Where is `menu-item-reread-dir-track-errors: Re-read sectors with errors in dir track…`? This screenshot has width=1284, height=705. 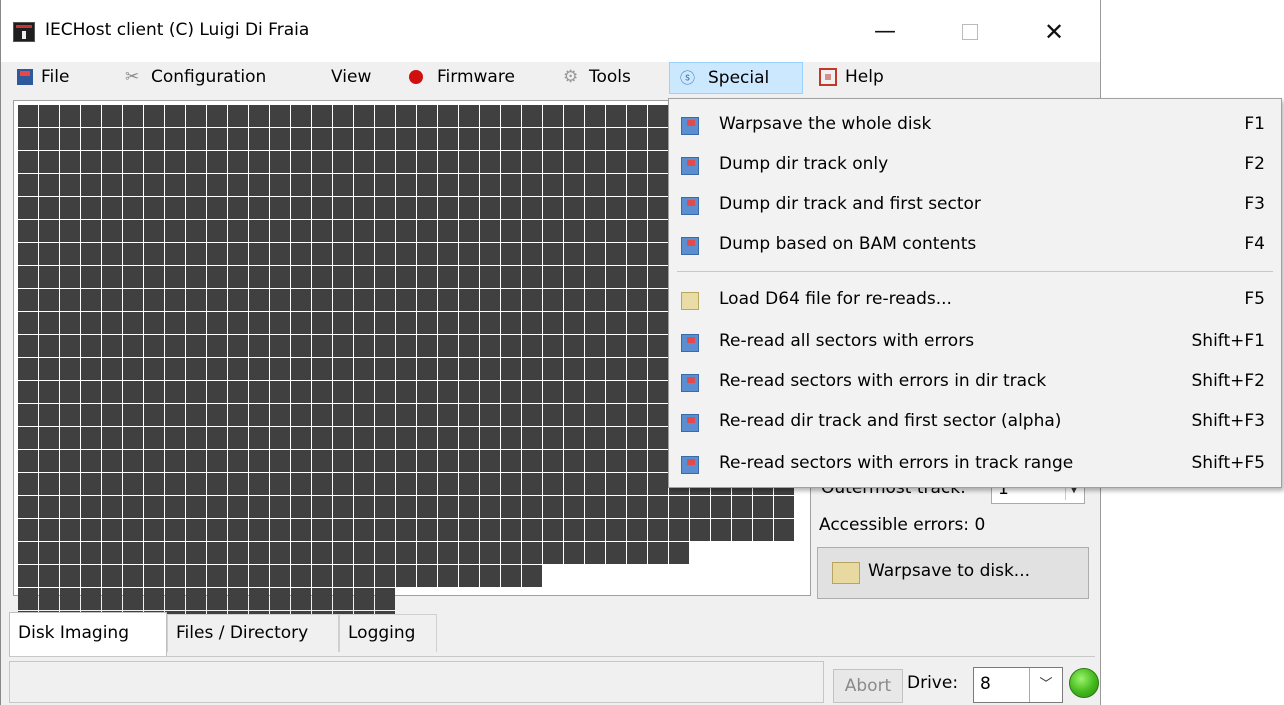
menu-item-reread-dir-track-errors: Re-read sectors with errors in dir track… is located at coordinates (975, 383).